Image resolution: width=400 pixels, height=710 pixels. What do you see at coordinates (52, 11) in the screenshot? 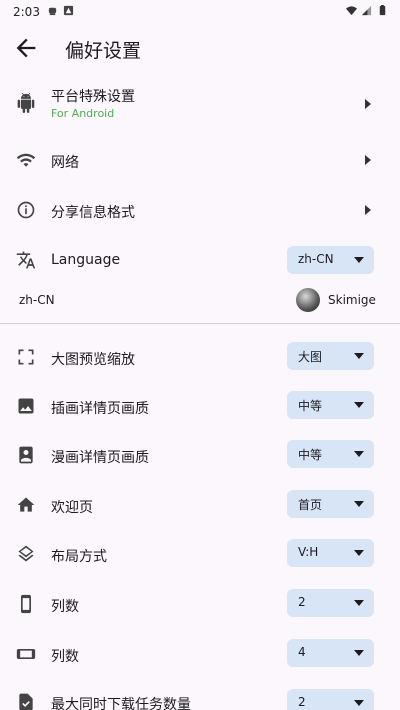
I see `android-status-icon` at bounding box center [52, 11].